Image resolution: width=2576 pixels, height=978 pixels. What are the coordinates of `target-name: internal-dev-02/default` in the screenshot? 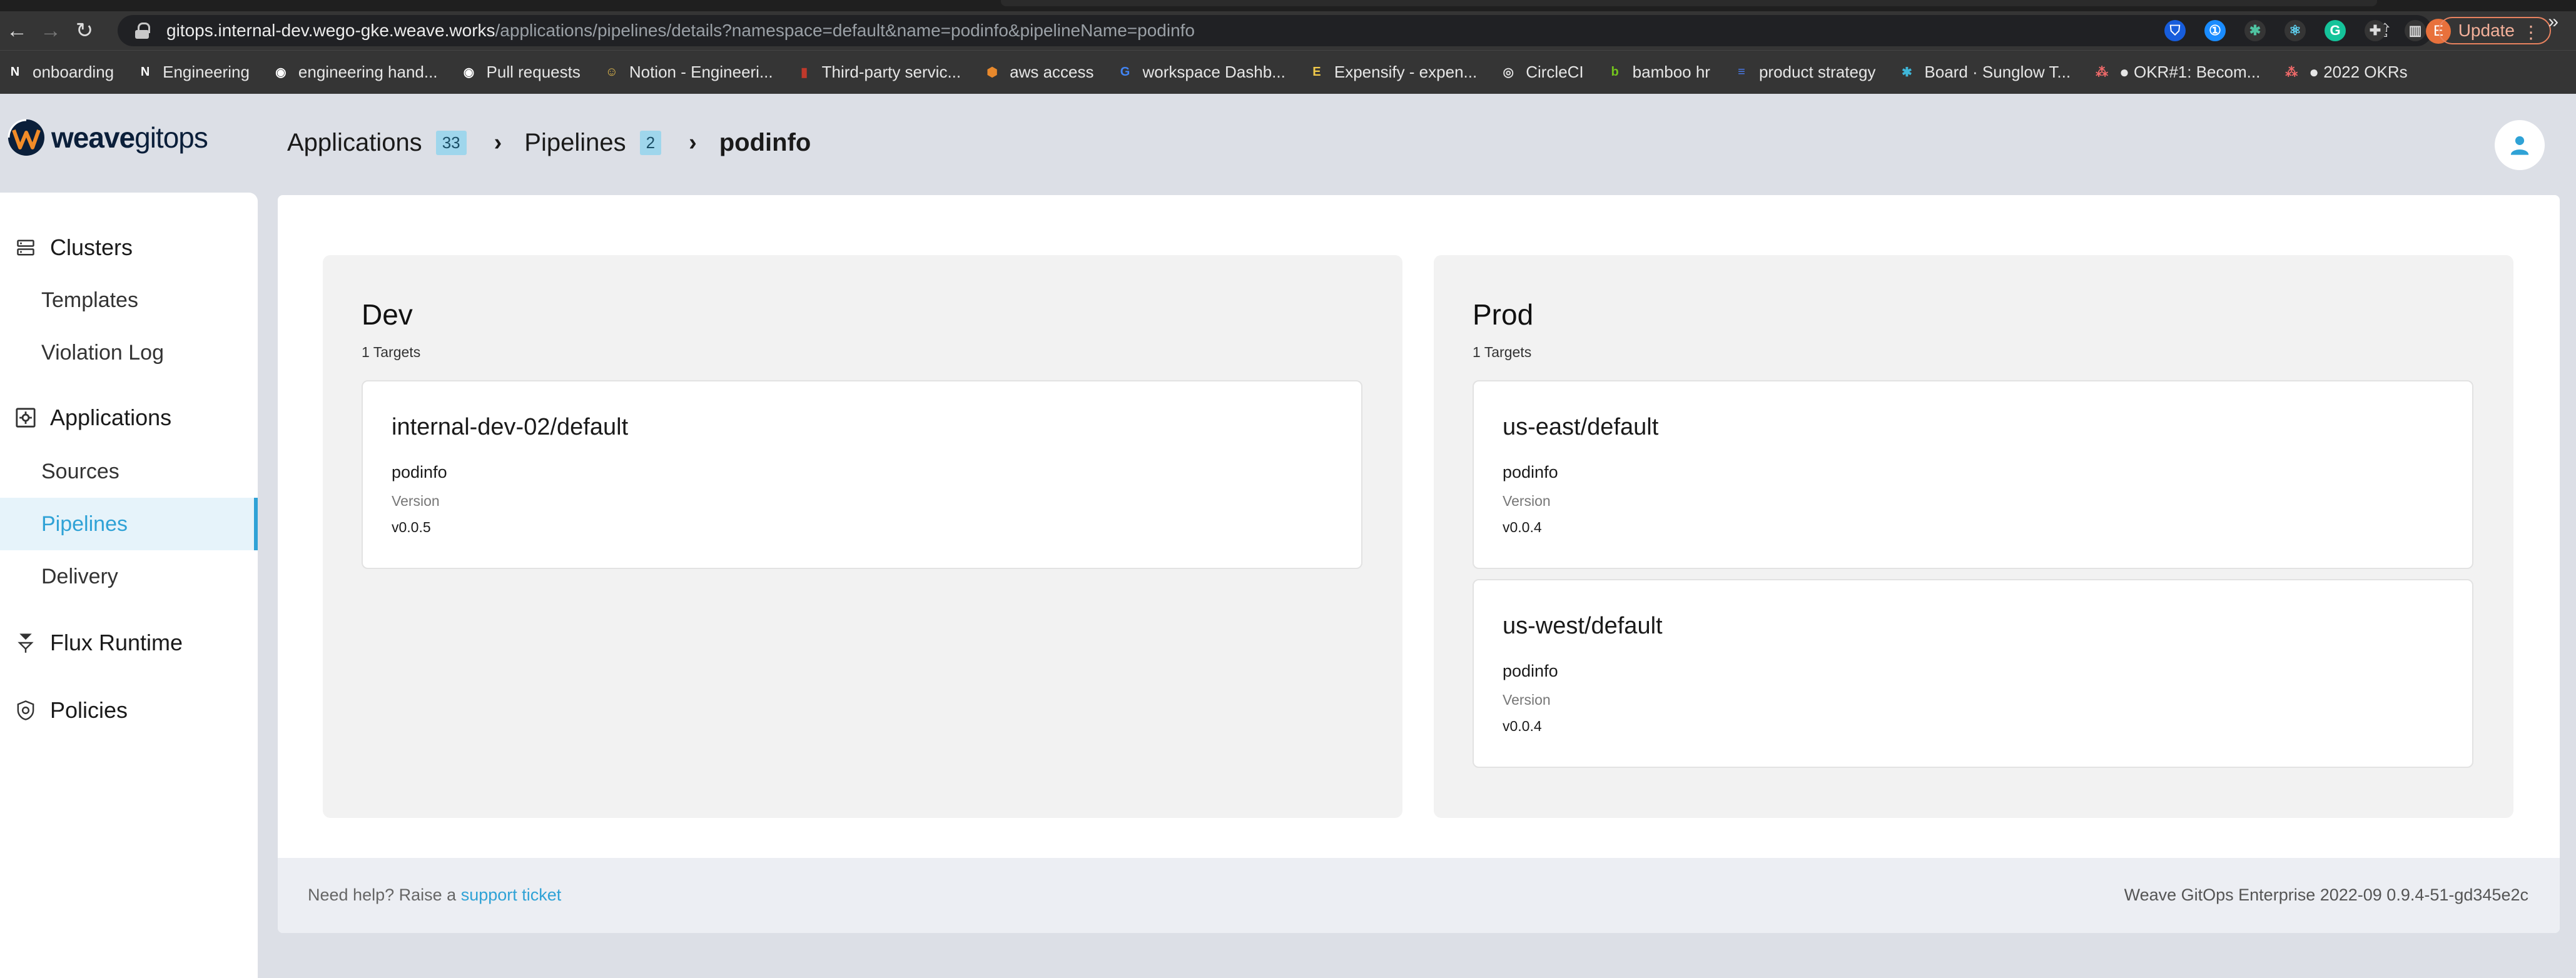 It's located at (511, 427).